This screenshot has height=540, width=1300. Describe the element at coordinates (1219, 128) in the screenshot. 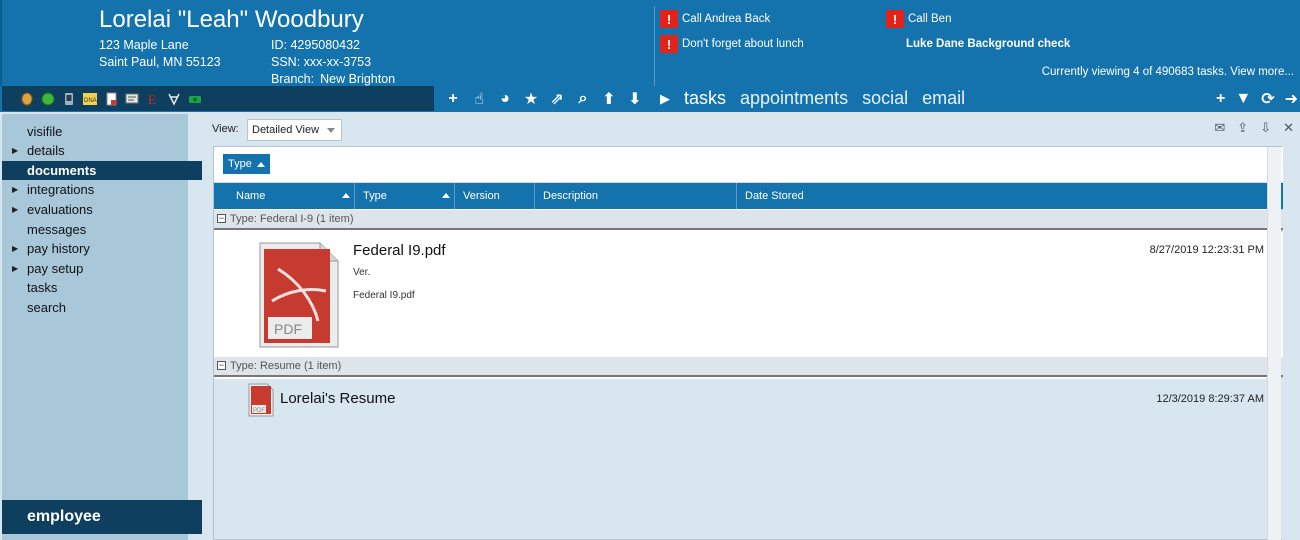

I see `mail-icon: ✉` at that location.